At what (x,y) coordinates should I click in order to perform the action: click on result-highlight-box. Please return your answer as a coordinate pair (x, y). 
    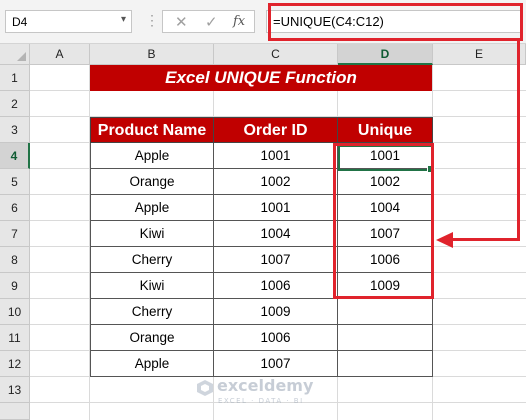
    Looking at the image, I should click on (383, 221).